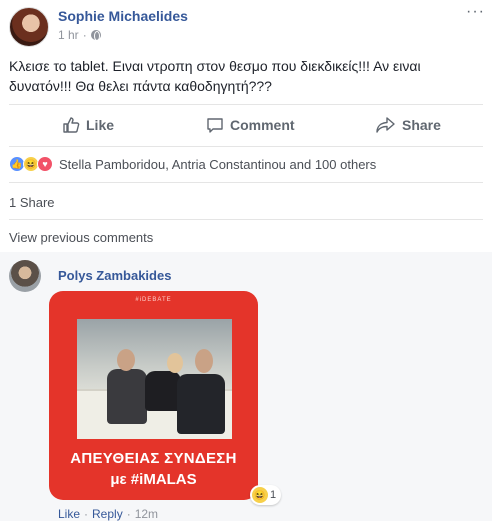 This screenshot has width=492, height=521. Describe the element at coordinates (273, 495) in the screenshot. I see `comment-reaction-count: 1` at that location.